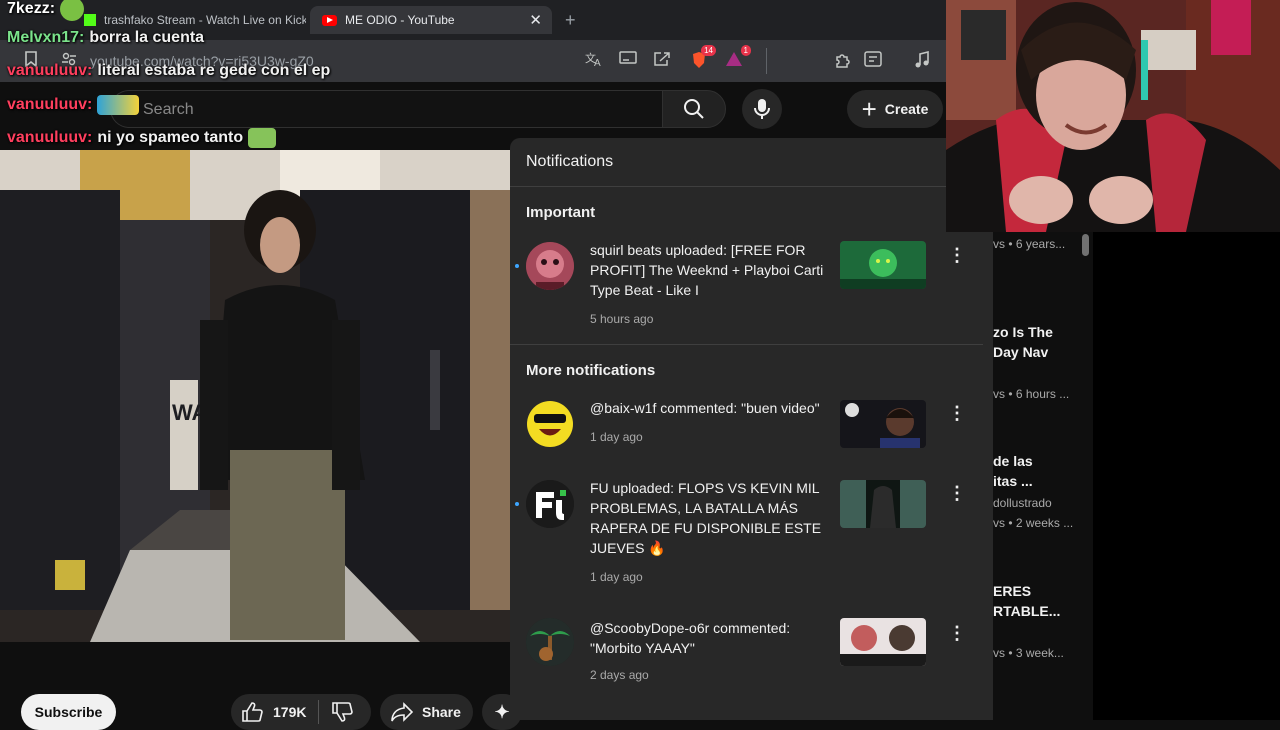 This screenshot has width=1280, height=730. I want to click on search-box, so click(386, 109).